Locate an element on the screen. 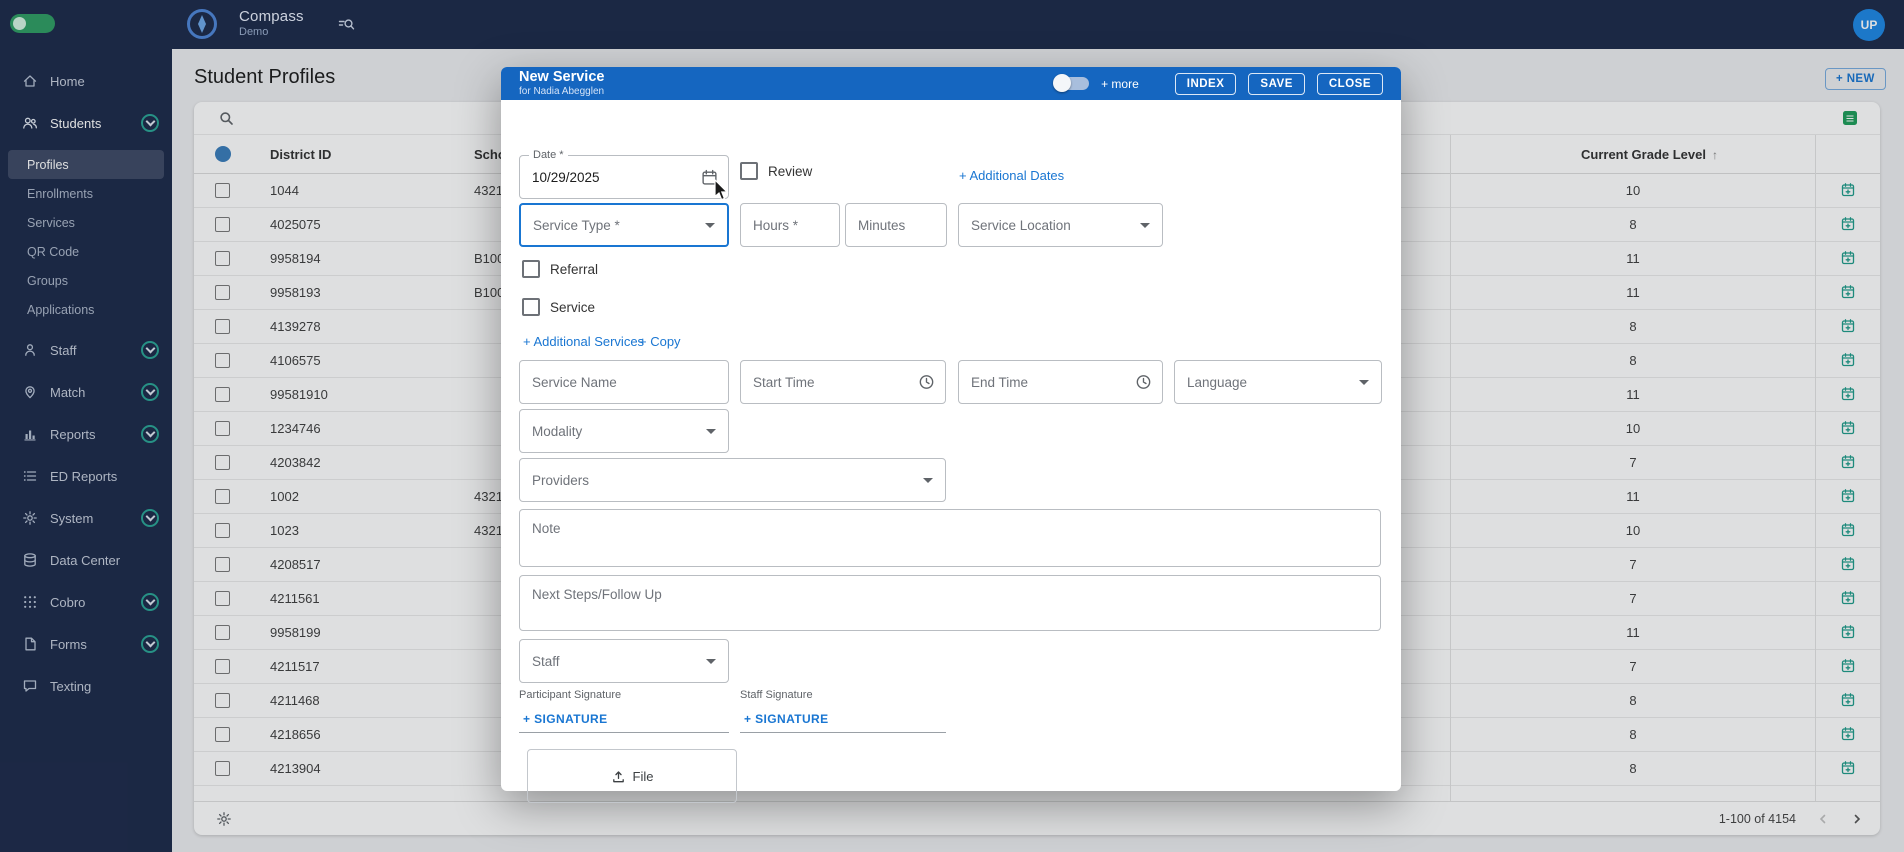 This screenshot has height=852, width=1904. note-textarea: Note is located at coordinates (950, 538).